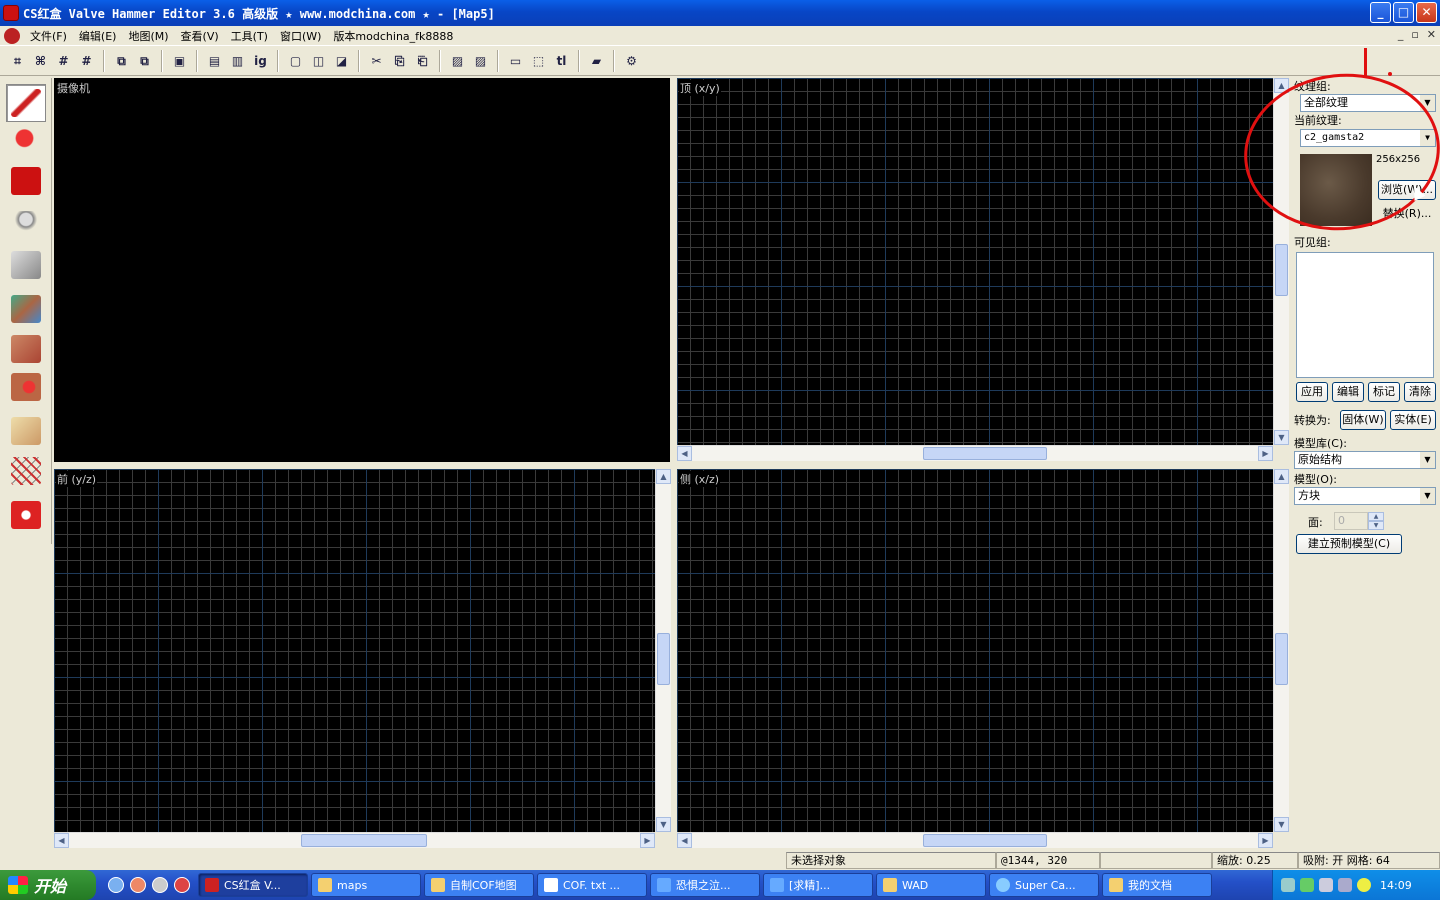  What do you see at coordinates (1396, 885) in the screenshot?
I see `clock: 14:09` at bounding box center [1396, 885].